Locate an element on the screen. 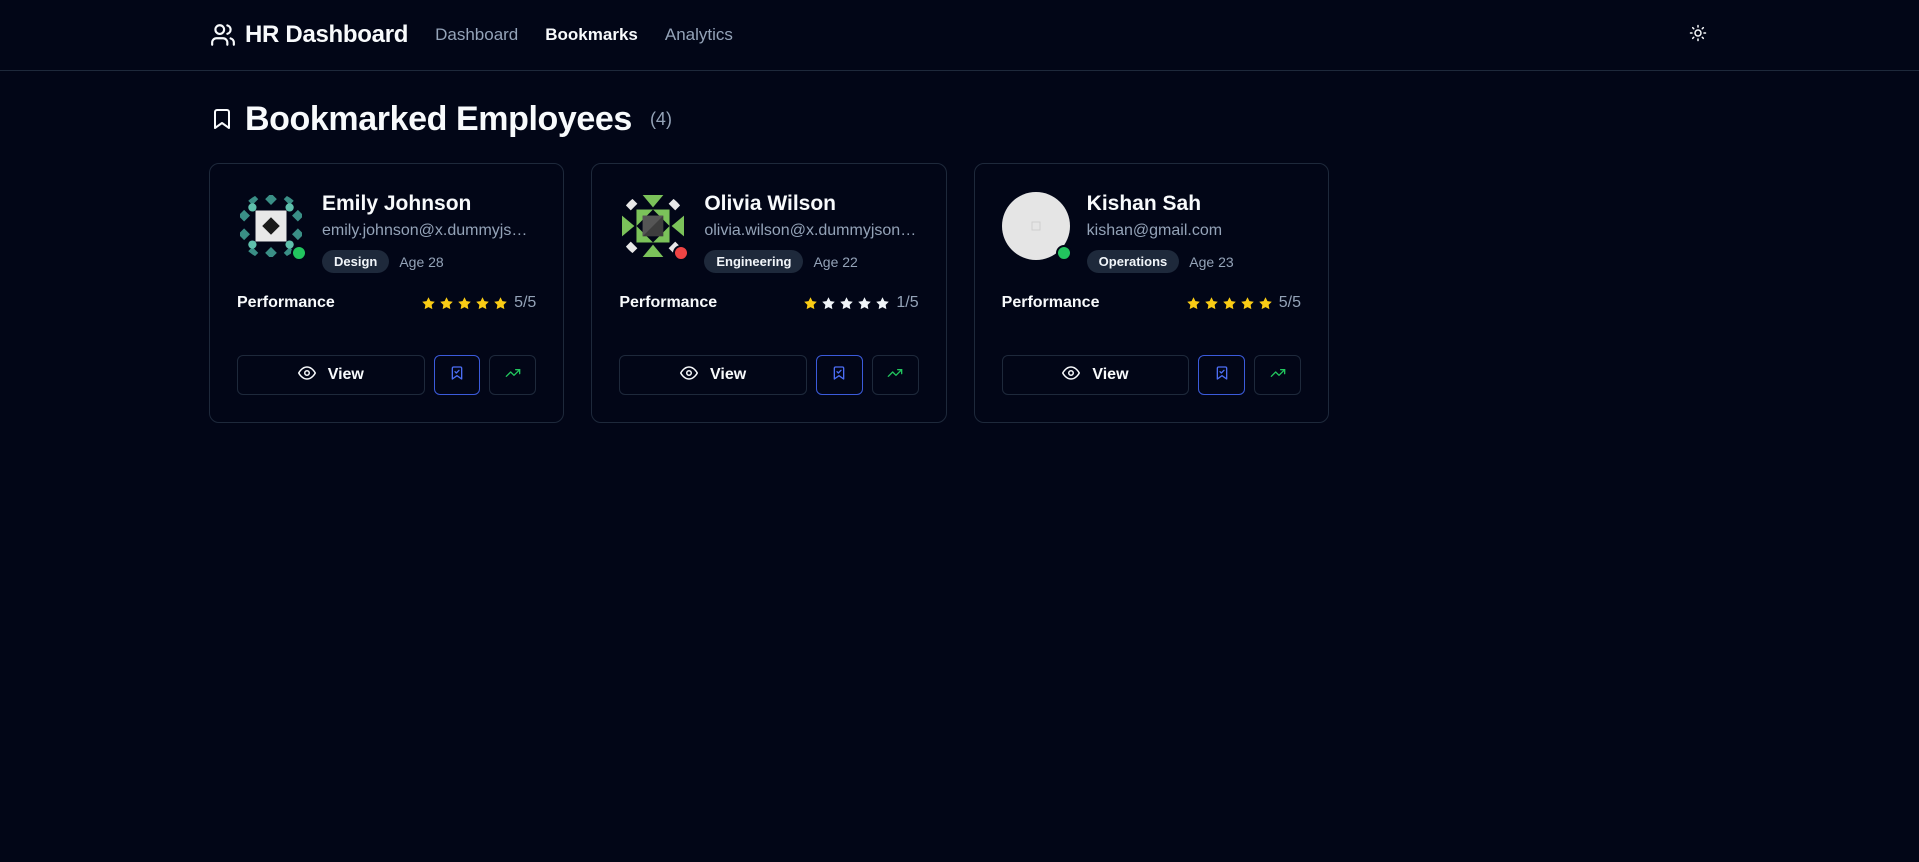 This screenshot has width=1919, height=862. brand: HR Dashboard is located at coordinates (308, 35).